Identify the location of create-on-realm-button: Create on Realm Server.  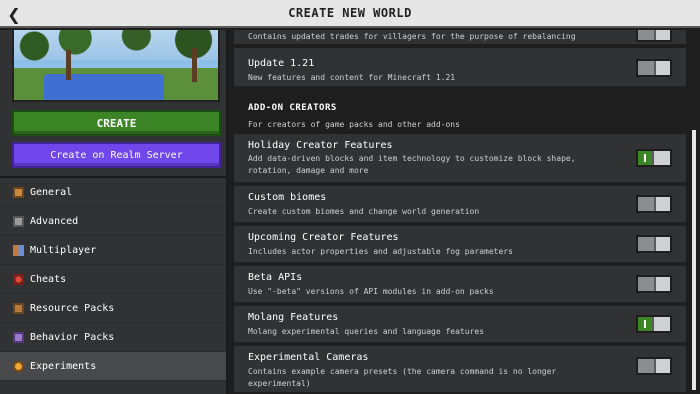
(116, 155).